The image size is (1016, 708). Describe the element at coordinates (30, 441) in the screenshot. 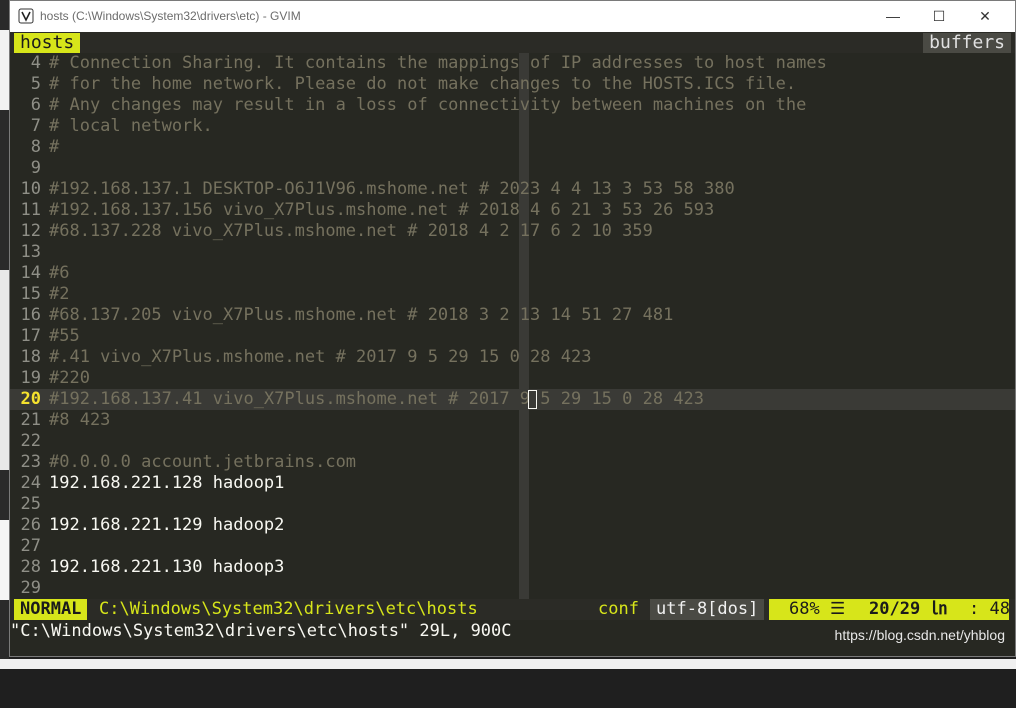

I see `line-number: 22` at that location.